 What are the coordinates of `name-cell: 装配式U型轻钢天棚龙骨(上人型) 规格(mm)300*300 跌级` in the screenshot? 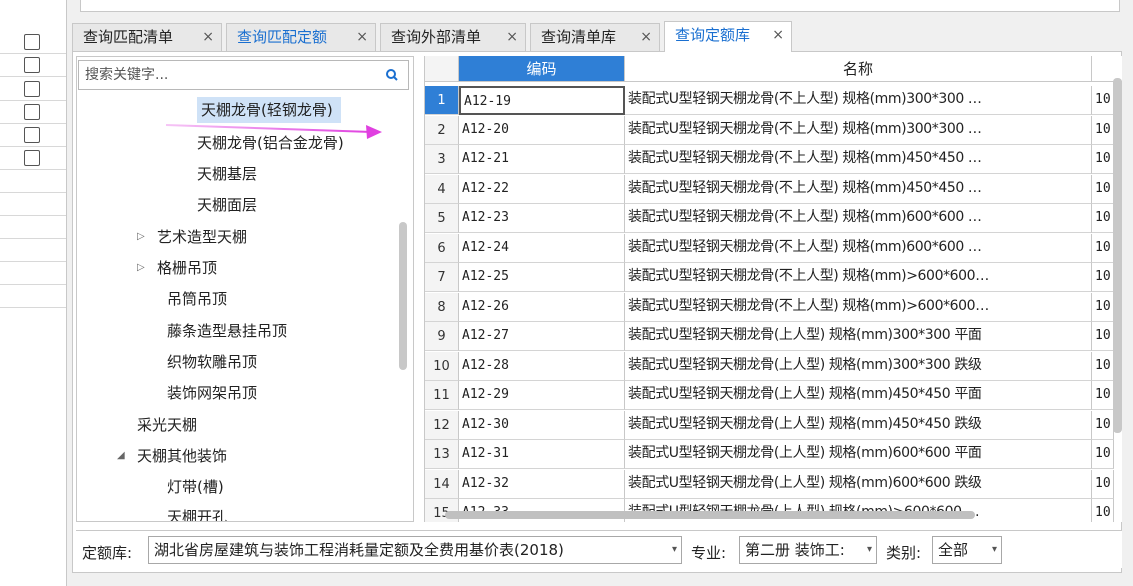 It's located at (858, 366).